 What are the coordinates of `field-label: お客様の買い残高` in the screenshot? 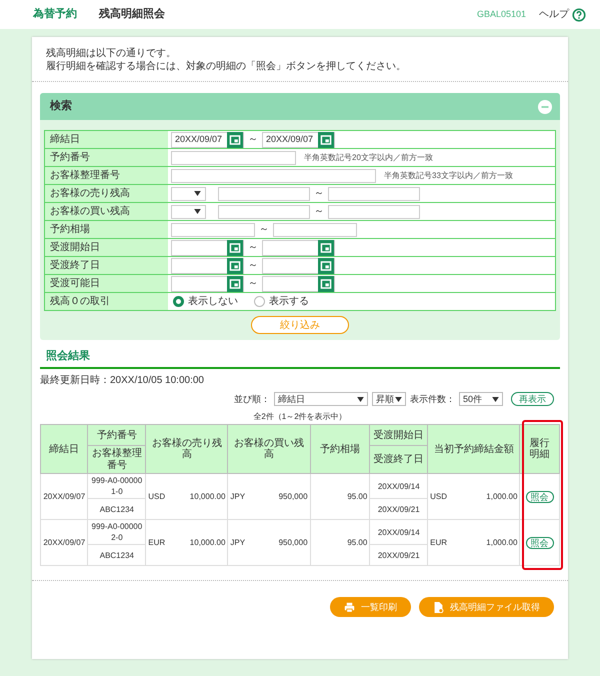 It's located at (106, 211).